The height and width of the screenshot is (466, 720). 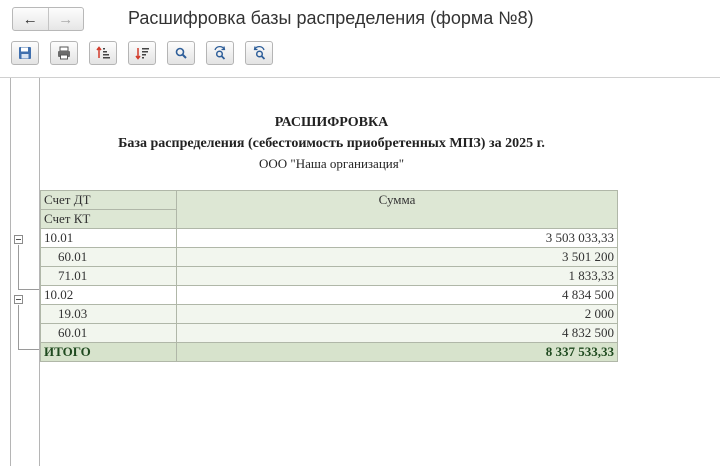 I want to click on sort-ascending-button, so click(x=103, y=53).